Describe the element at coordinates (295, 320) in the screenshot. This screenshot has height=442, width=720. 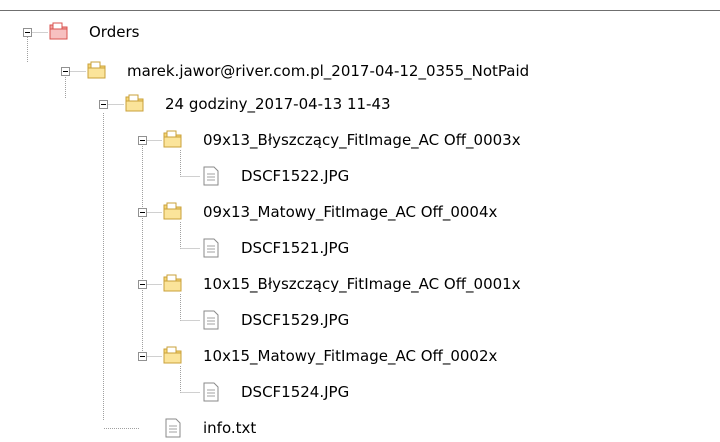
I see `tree-node-file: DSCF1529.JPG` at that location.